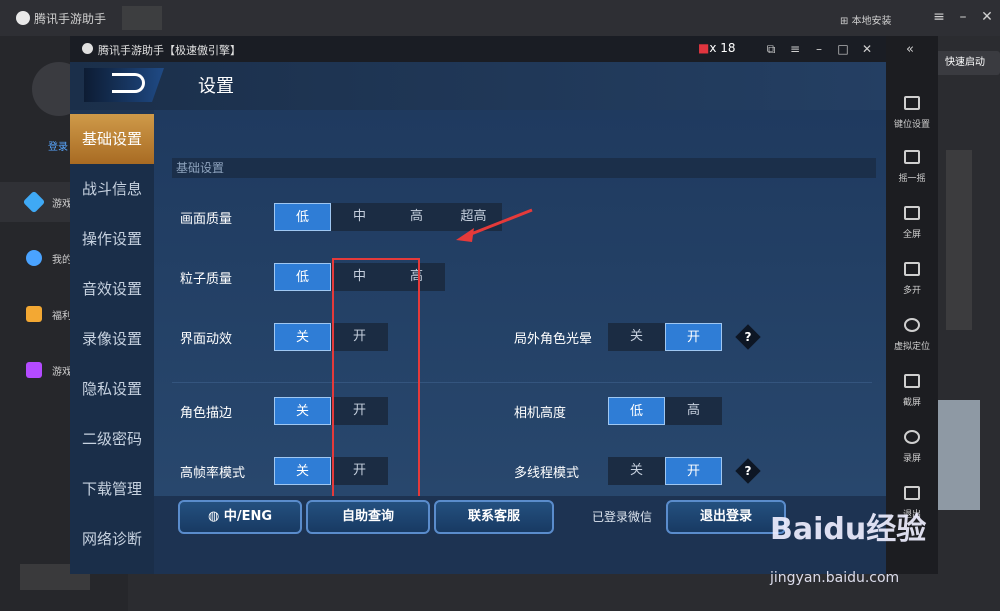  Describe the element at coordinates (636, 471) in the screenshot. I see `multithread-option: 关` at that location.